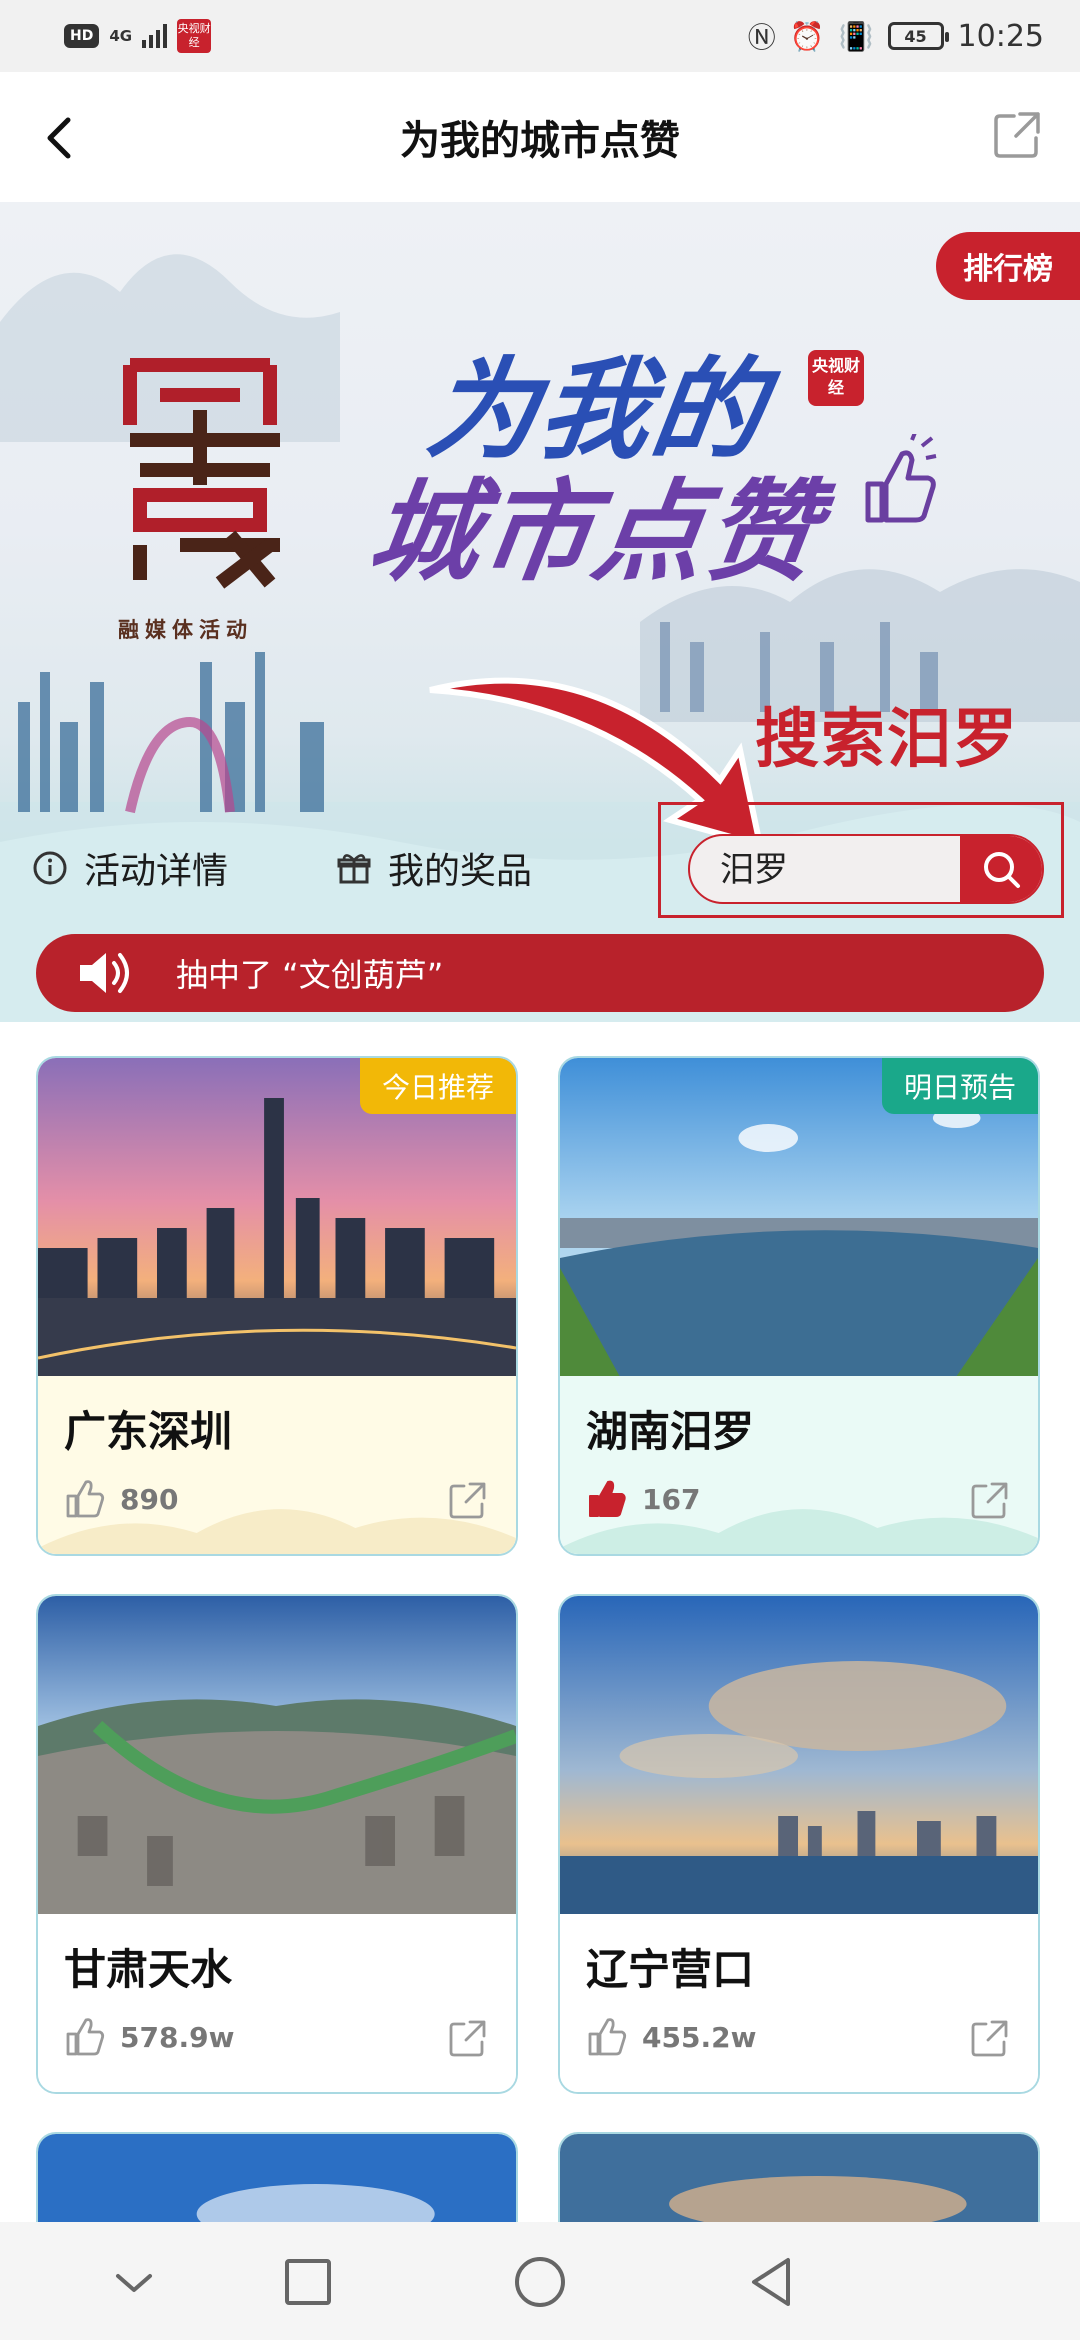 This screenshot has width=1080, height=2340. I want to click on city-card-yingkou: 辽宁营口 455.2w, so click(799, 1844).